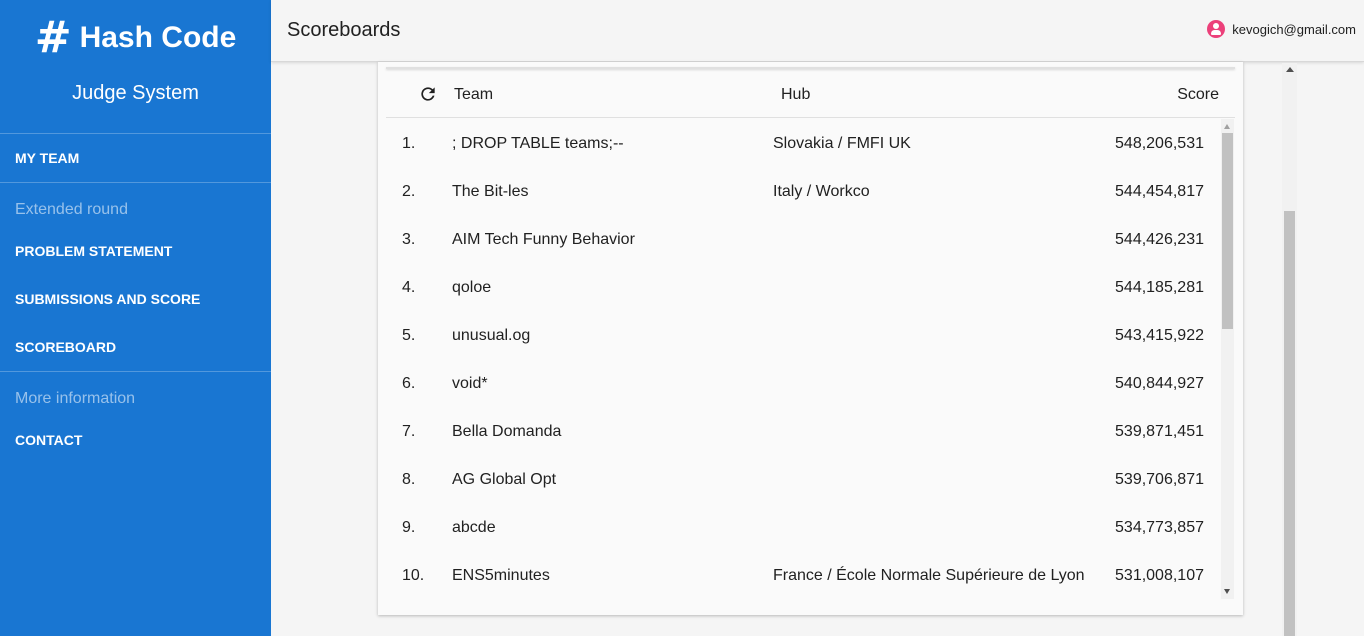 This screenshot has width=1364, height=636. I want to click on refresh-icon, so click(428, 94).